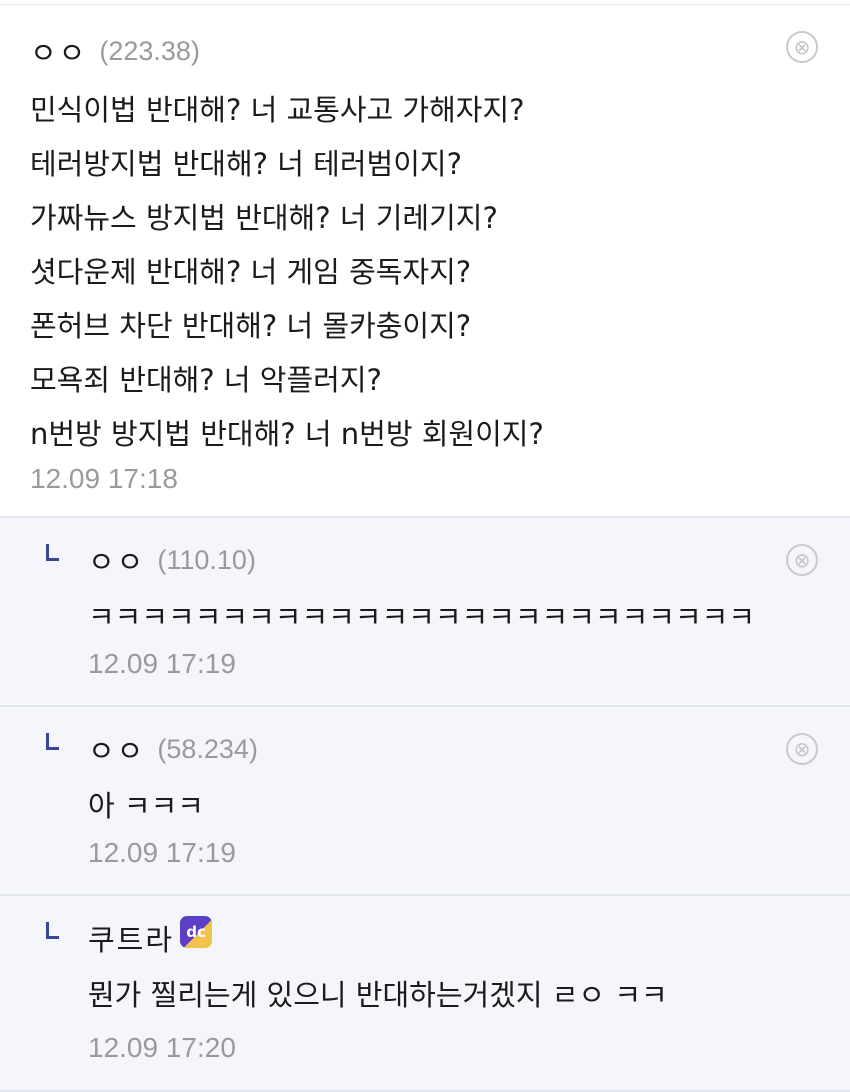 Image resolution: width=850 pixels, height=1092 pixels. What do you see at coordinates (207, 748) in the screenshot?
I see `author-ip: (58.234)` at bounding box center [207, 748].